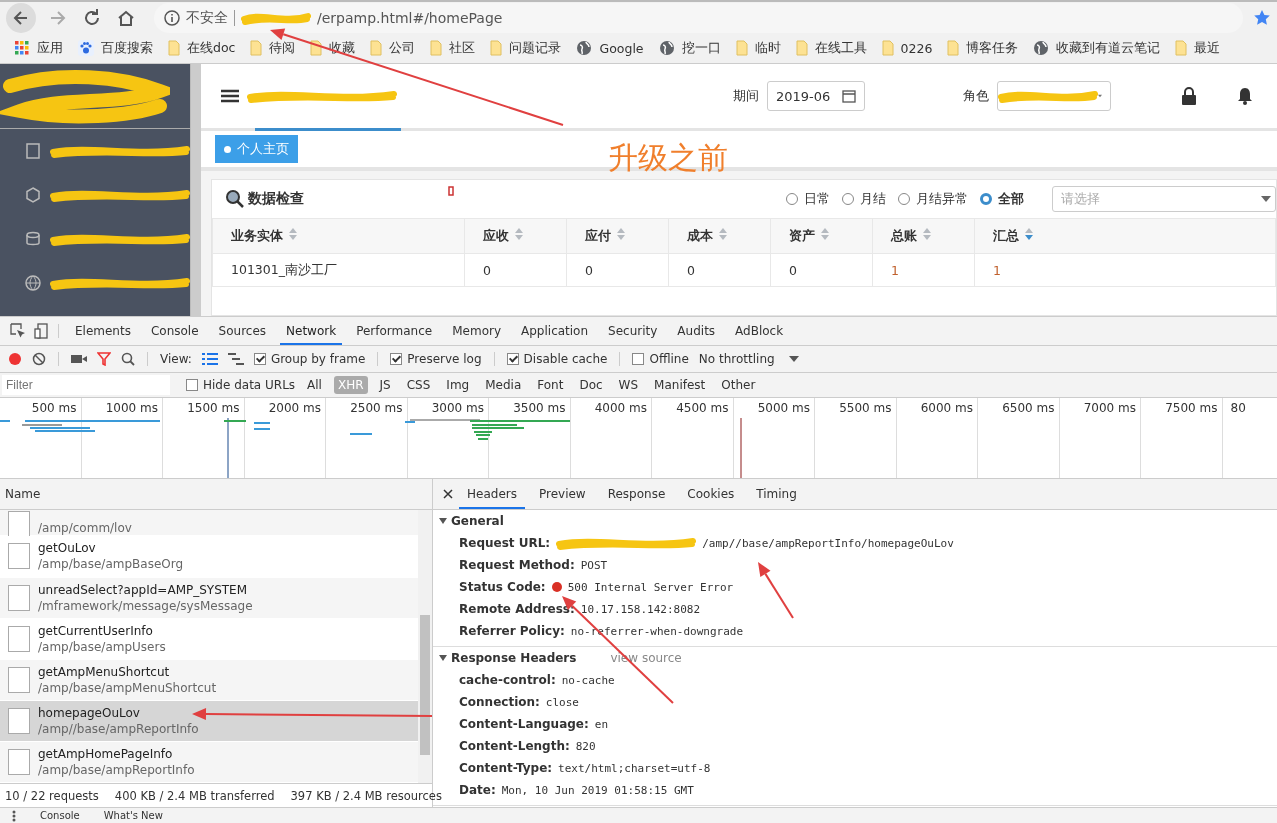 The height and width of the screenshot is (823, 1277). What do you see at coordinates (562, 494) in the screenshot?
I see `detail-tab: Preview` at bounding box center [562, 494].